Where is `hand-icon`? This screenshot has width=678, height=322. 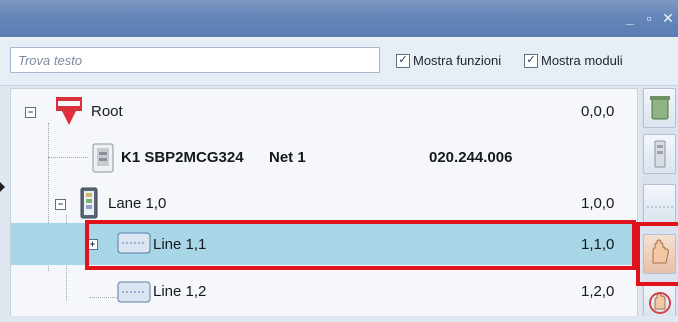
hand-icon is located at coordinates (660, 251).